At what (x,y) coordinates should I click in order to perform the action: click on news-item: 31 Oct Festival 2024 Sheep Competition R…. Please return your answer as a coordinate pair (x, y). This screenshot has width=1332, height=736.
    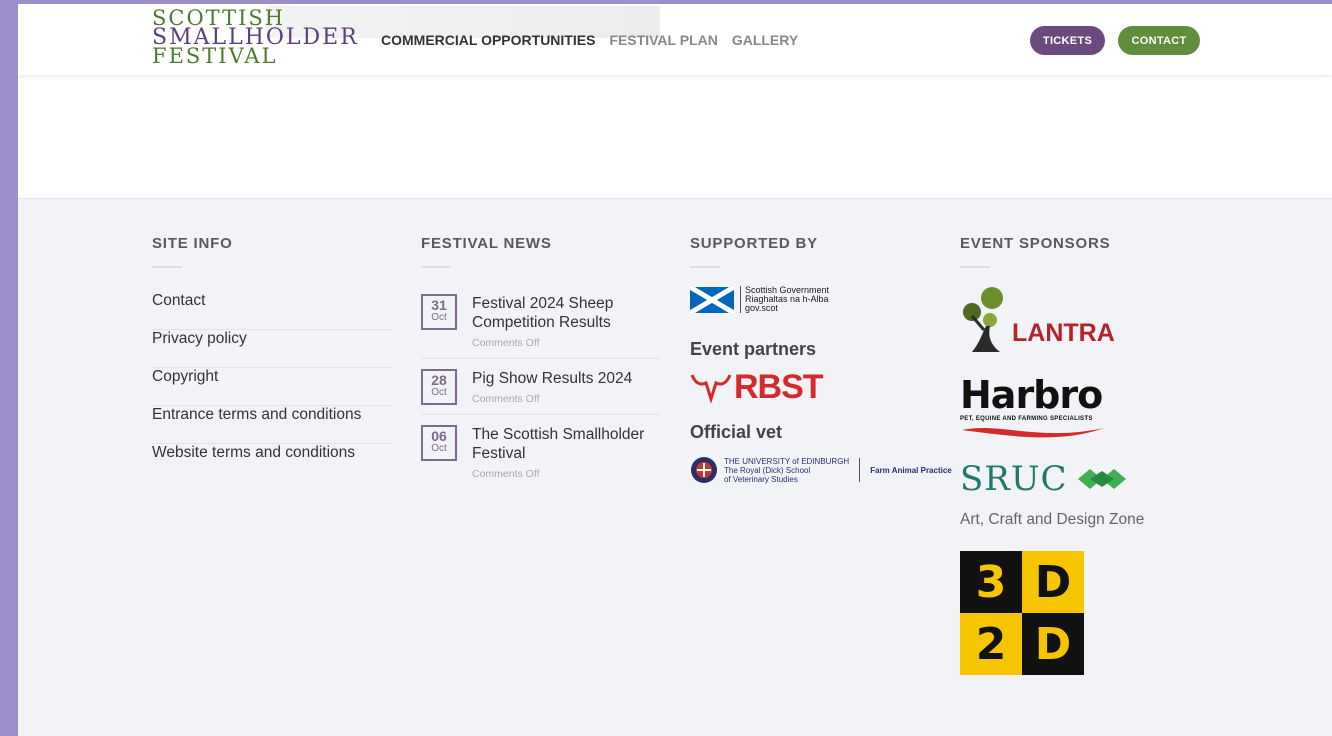
    Looking at the image, I should click on (541, 326).